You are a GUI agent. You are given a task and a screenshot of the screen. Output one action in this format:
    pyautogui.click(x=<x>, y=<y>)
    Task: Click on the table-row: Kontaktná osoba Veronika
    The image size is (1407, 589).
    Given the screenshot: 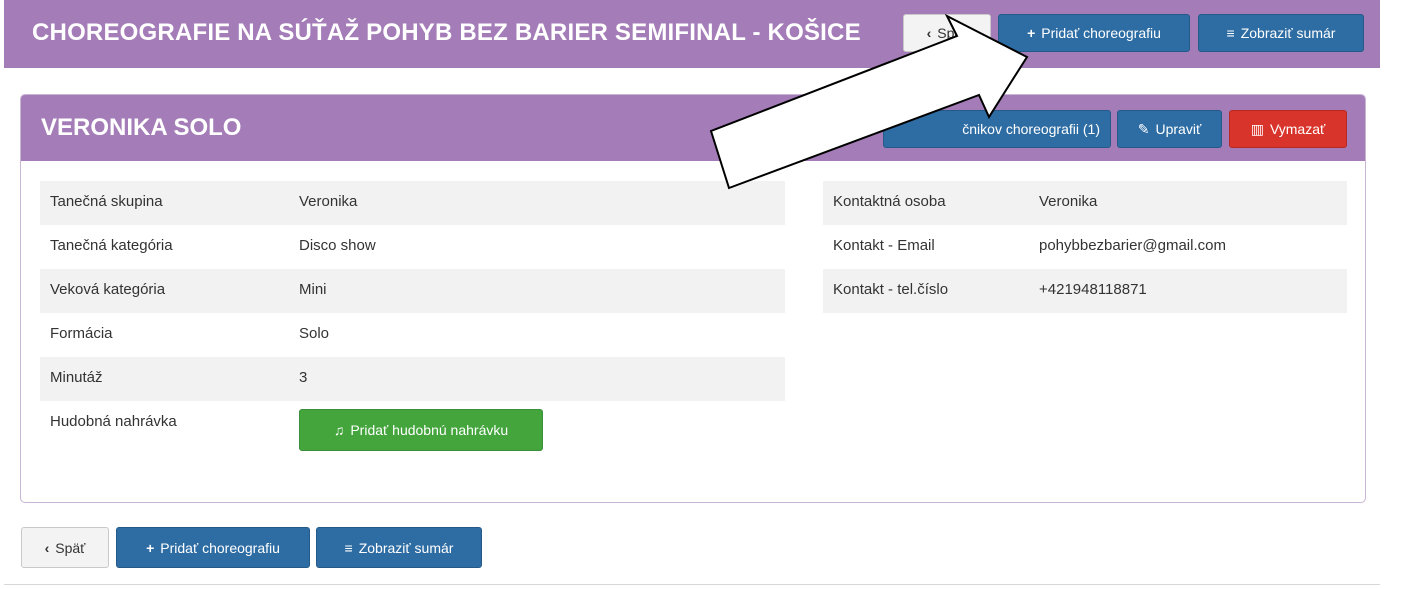 What is the action you would take?
    pyautogui.click(x=1085, y=203)
    